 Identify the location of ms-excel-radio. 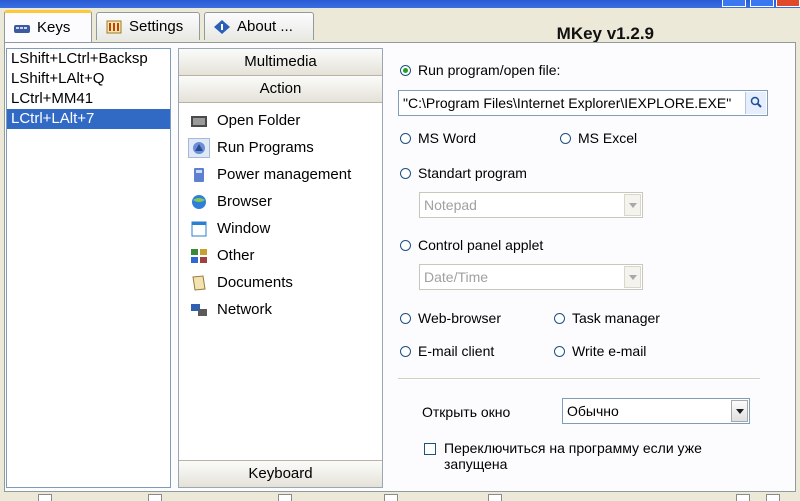
(565, 138).